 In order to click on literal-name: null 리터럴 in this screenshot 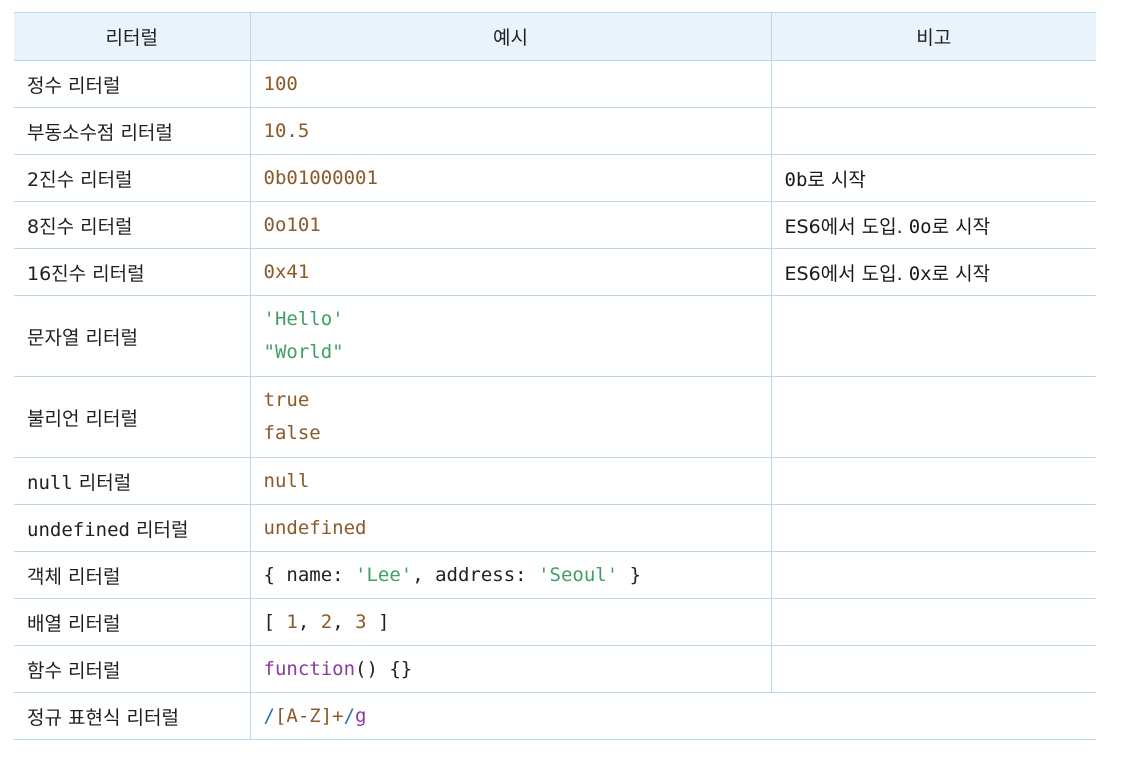, I will do `click(132, 481)`.